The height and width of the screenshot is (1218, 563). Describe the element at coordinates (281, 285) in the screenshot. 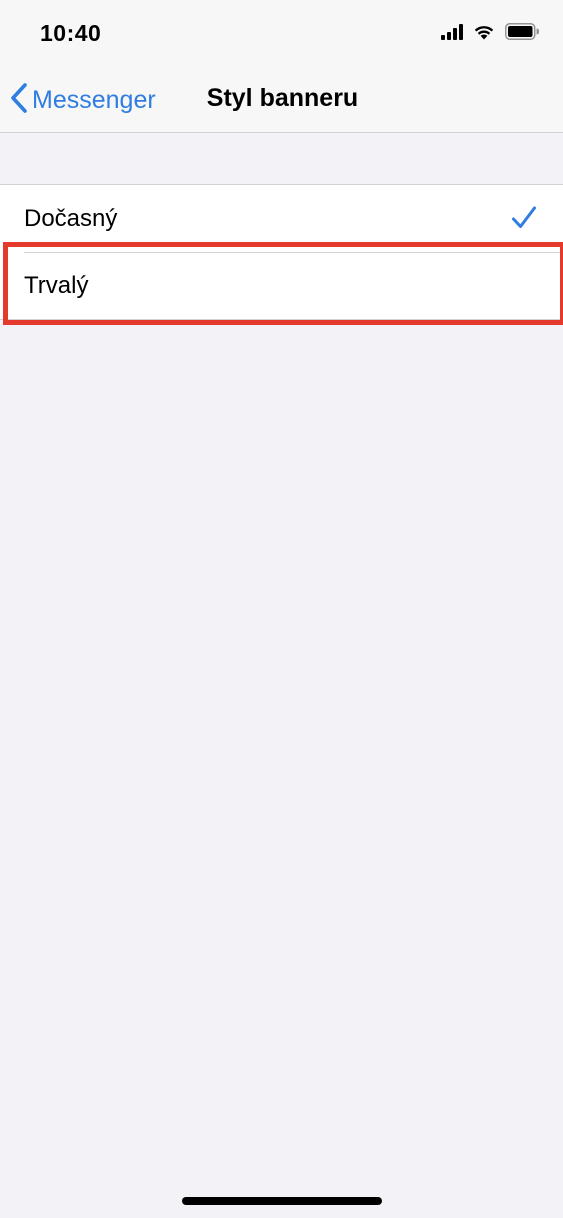

I see `option-trvaly: Trvalý` at that location.